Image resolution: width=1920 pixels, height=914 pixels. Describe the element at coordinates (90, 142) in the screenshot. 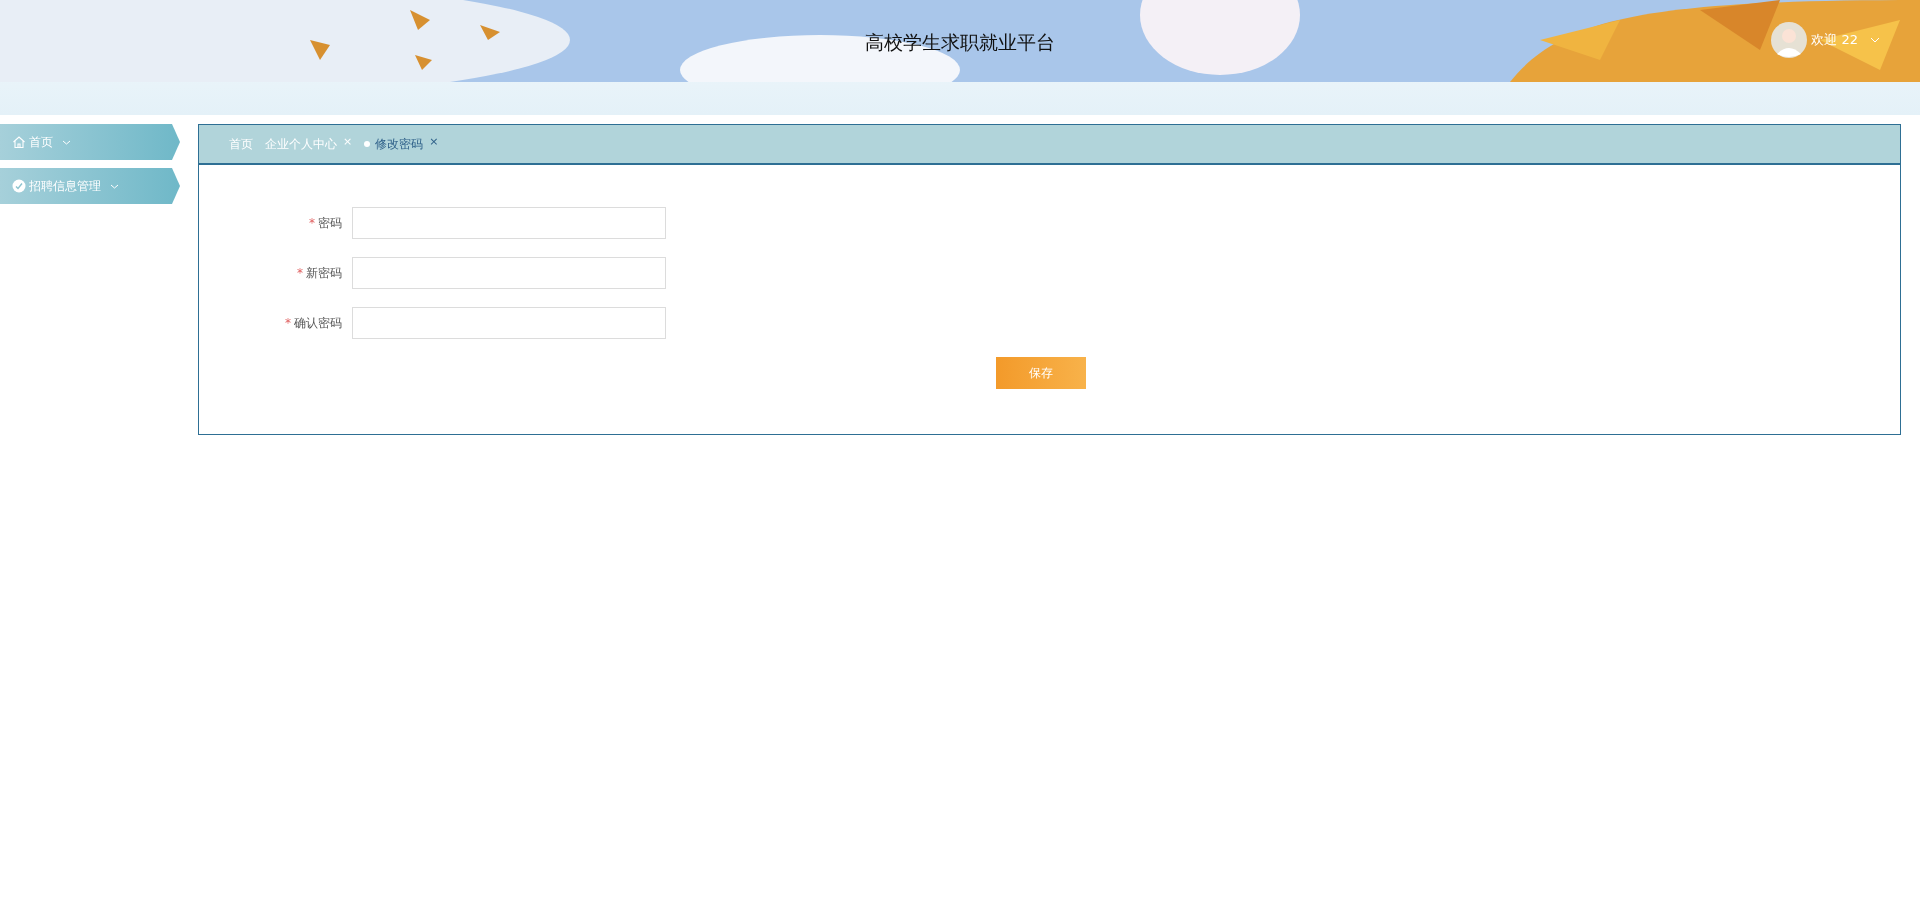

I see `sidebar-item: 首页` at that location.